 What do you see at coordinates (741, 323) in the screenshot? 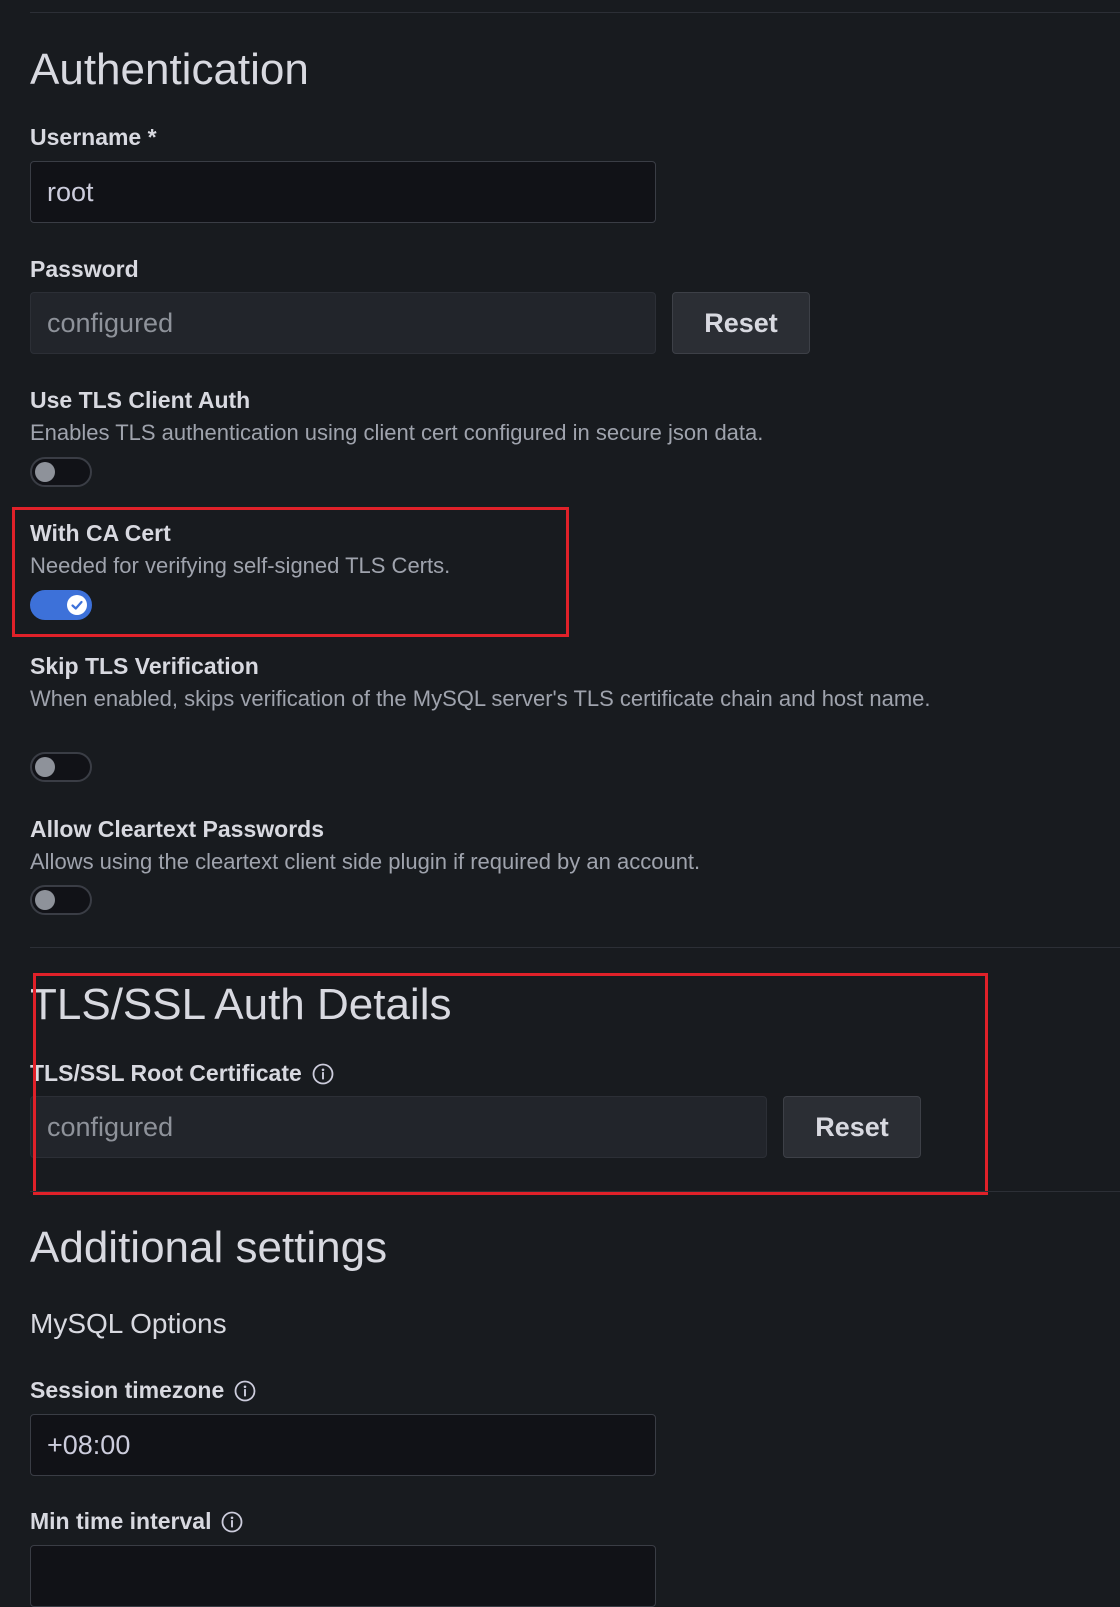
I see `password-reset-button: Reset` at bounding box center [741, 323].